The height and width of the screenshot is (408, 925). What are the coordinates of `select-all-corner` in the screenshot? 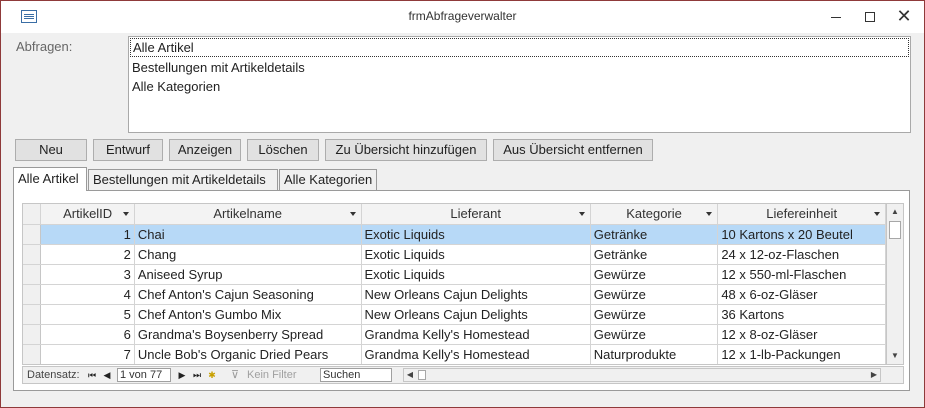 It's located at (32, 214).